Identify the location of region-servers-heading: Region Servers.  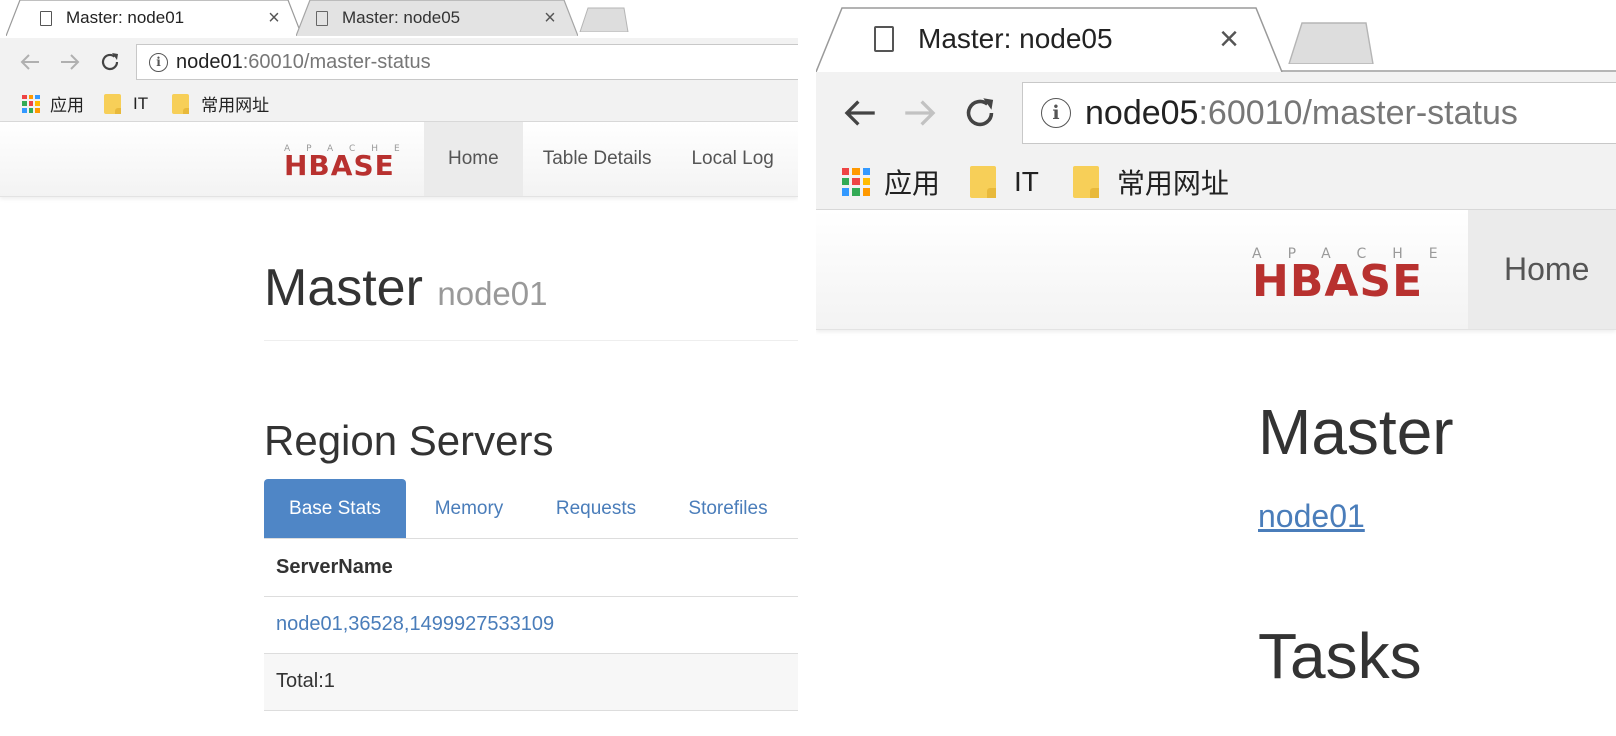
(409, 440).